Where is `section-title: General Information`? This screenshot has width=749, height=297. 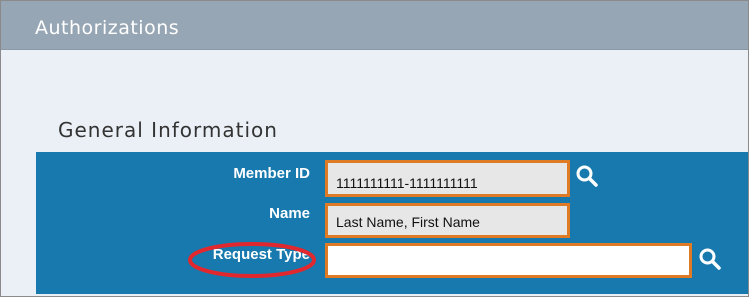 section-title: General Information is located at coordinates (168, 130).